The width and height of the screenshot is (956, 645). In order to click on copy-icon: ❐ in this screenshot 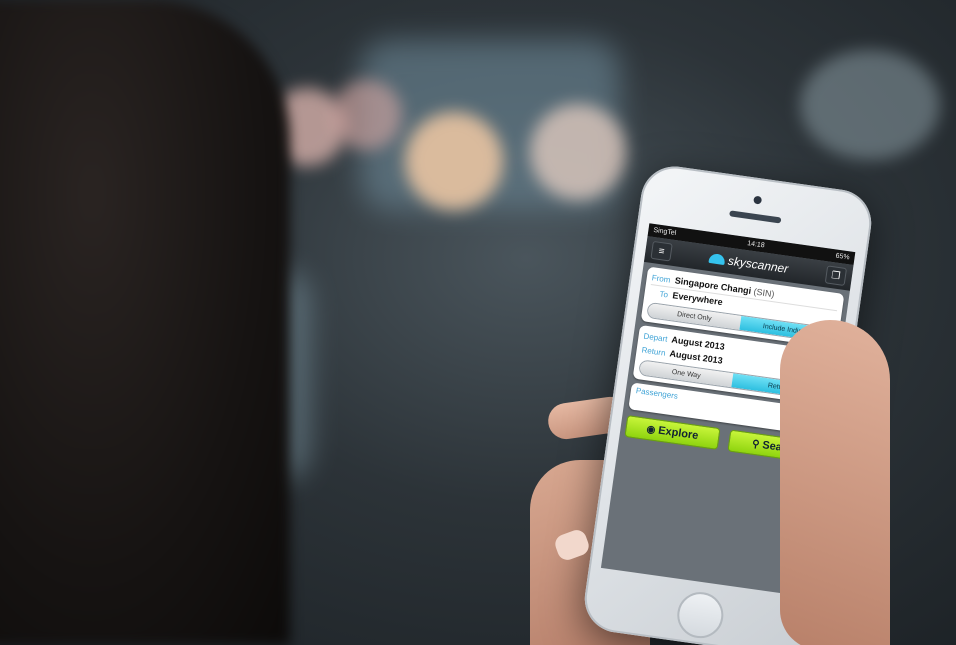, I will do `click(836, 275)`.